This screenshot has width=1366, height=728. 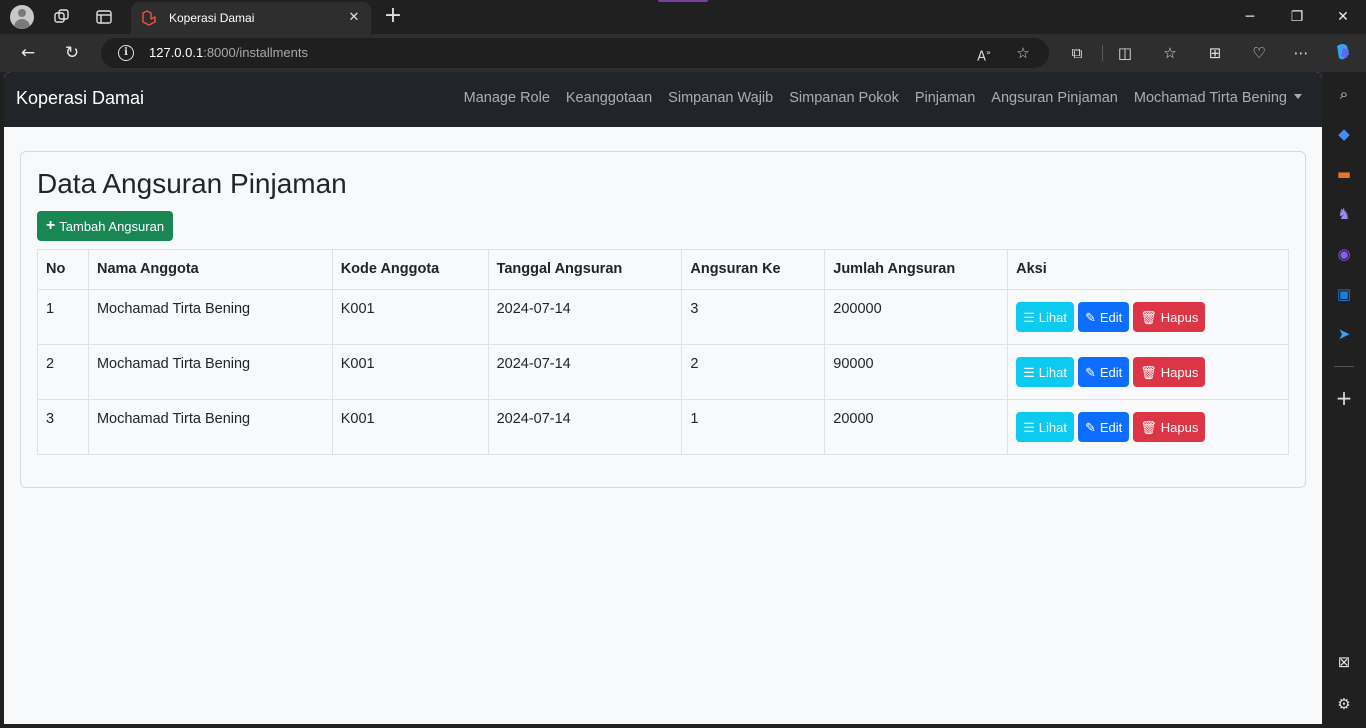 What do you see at coordinates (1344, 134) in the screenshot?
I see `shopping-tag-icon: ◆` at bounding box center [1344, 134].